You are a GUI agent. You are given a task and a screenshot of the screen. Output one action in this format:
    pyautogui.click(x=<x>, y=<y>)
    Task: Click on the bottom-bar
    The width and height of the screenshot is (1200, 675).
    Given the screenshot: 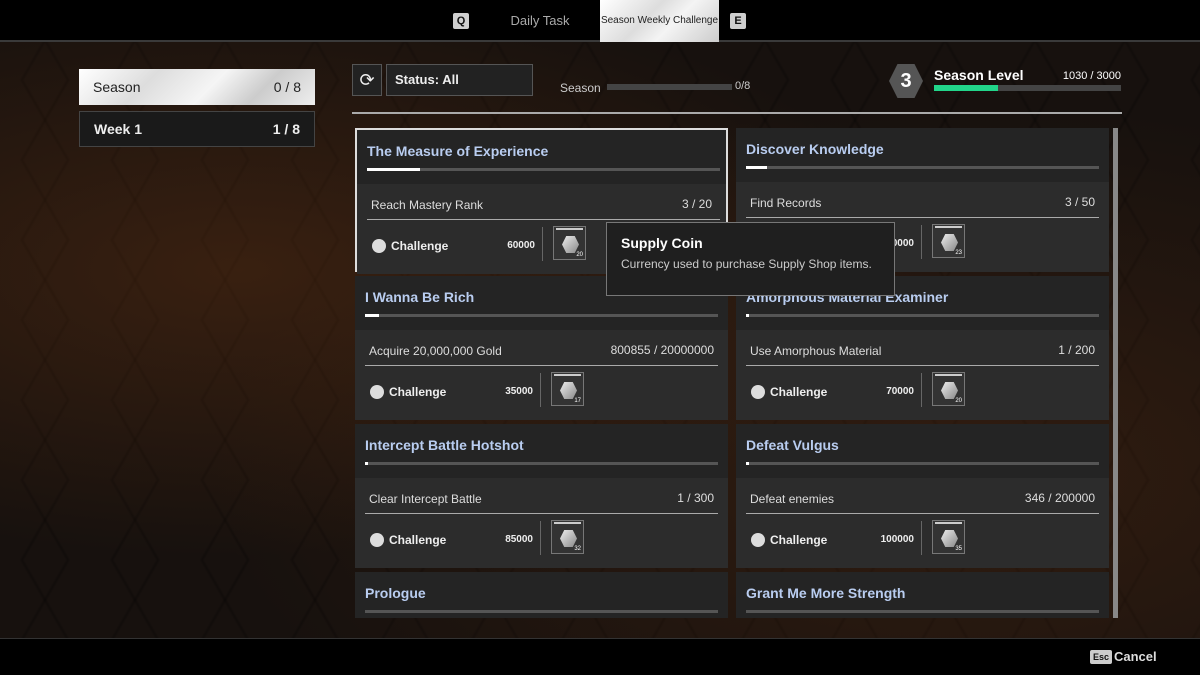 What is the action you would take?
    pyautogui.click(x=600, y=656)
    